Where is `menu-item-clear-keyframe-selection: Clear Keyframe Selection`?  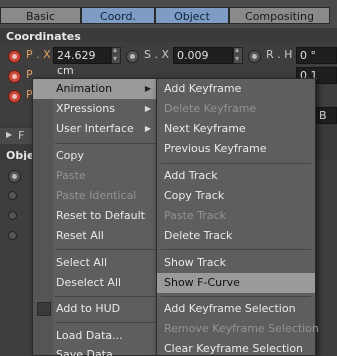 menu-item-clear-keyframe-selection: Clear Keyframe Selection is located at coordinates (236, 347).